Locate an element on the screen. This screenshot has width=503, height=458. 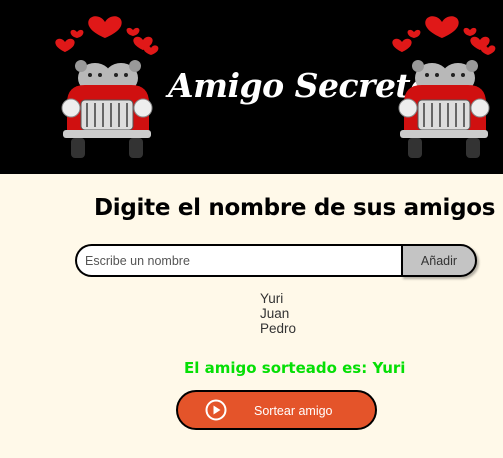
add-button: Añadir is located at coordinates (439, 260).